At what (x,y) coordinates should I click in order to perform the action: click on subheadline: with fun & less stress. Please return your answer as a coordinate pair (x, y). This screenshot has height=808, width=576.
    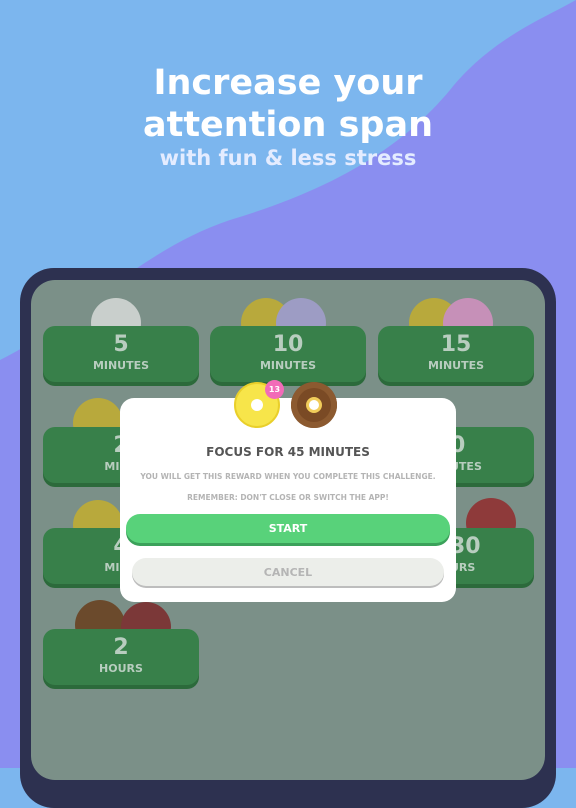
    Looking at the image, I should click on (288, 158).